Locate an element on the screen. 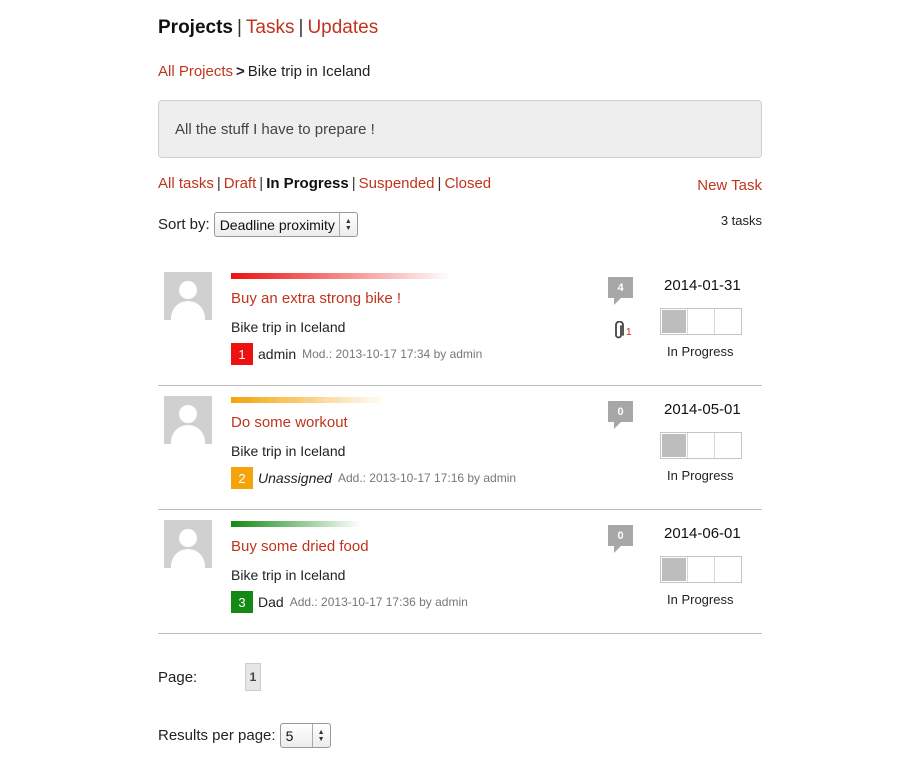 The width and height of the screenshot is (920, 772). task-meta: 3 Dad Add.: 2013-10-17 17:36 by admin is located at coordinates (349, 602).